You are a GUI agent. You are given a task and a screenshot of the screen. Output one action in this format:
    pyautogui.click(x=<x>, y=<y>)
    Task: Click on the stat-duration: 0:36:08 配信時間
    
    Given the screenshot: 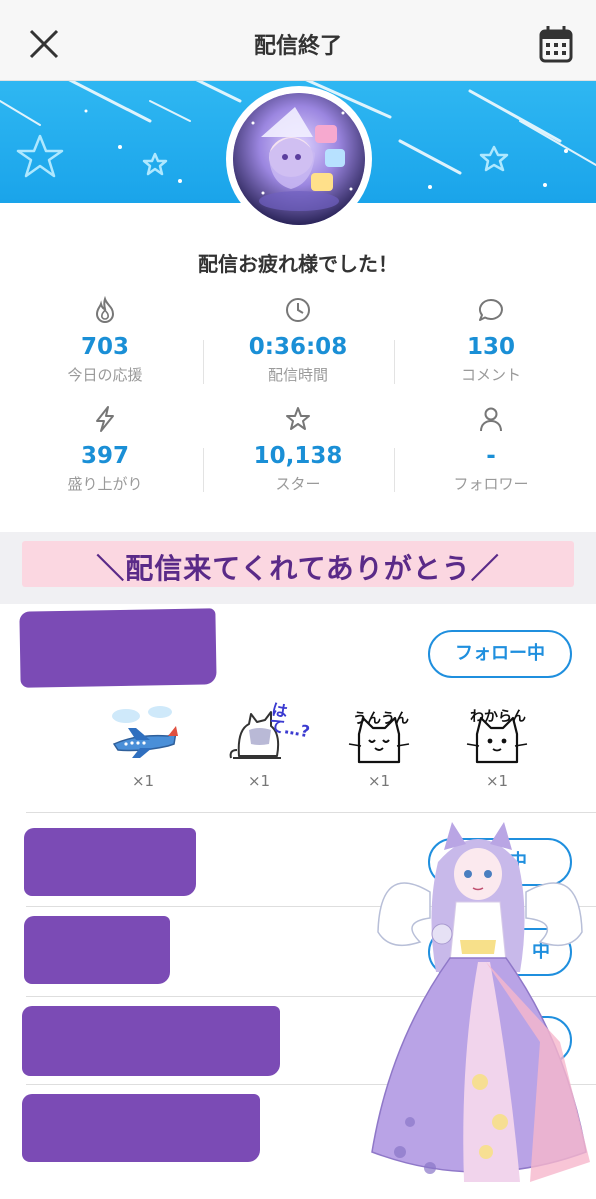 What is the action you would take?
    pyautogui.click(x=298, y=340)
    